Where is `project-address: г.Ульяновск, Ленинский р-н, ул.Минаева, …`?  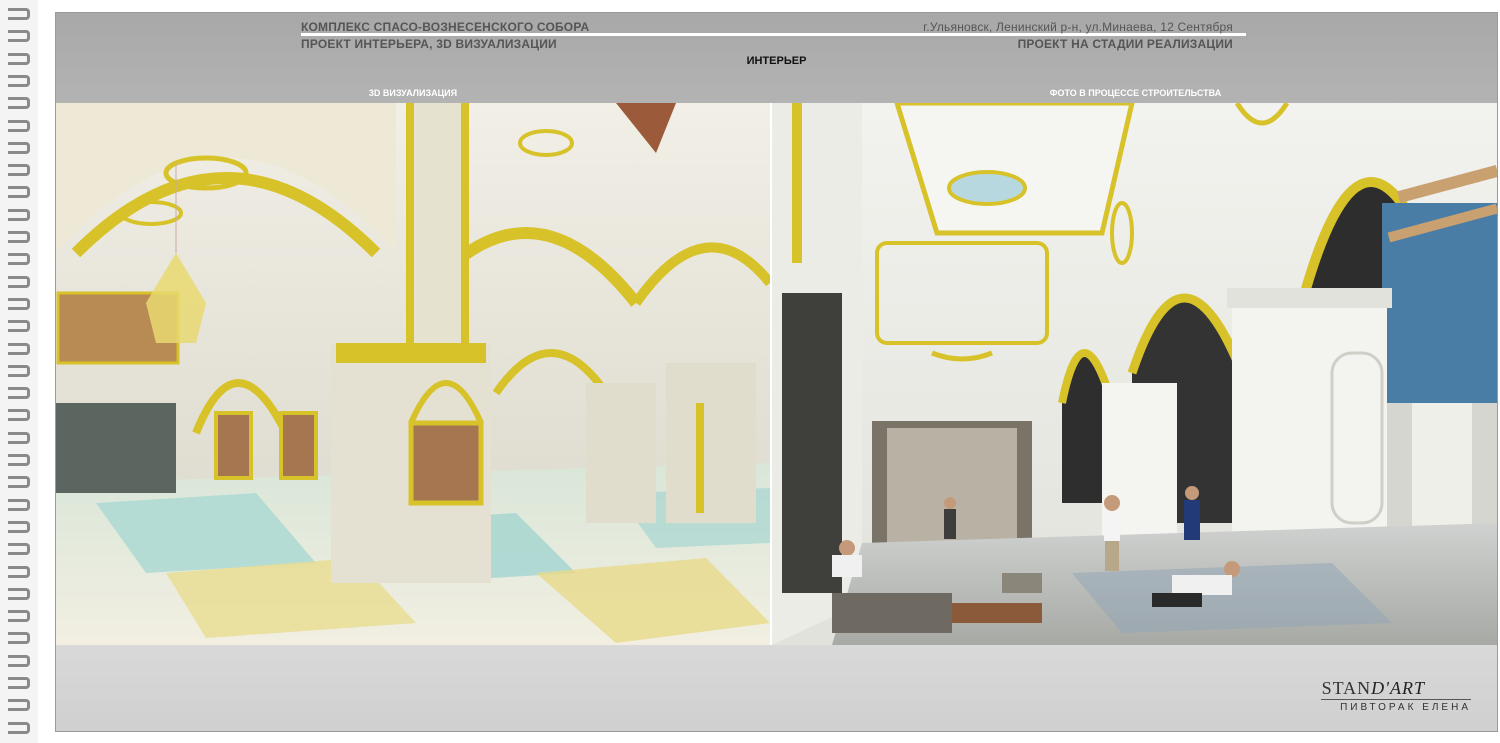 project-address: г.Ульяновск, Ленинский р-н, ул.Минаева, … is located at coordinates (1078, 27).